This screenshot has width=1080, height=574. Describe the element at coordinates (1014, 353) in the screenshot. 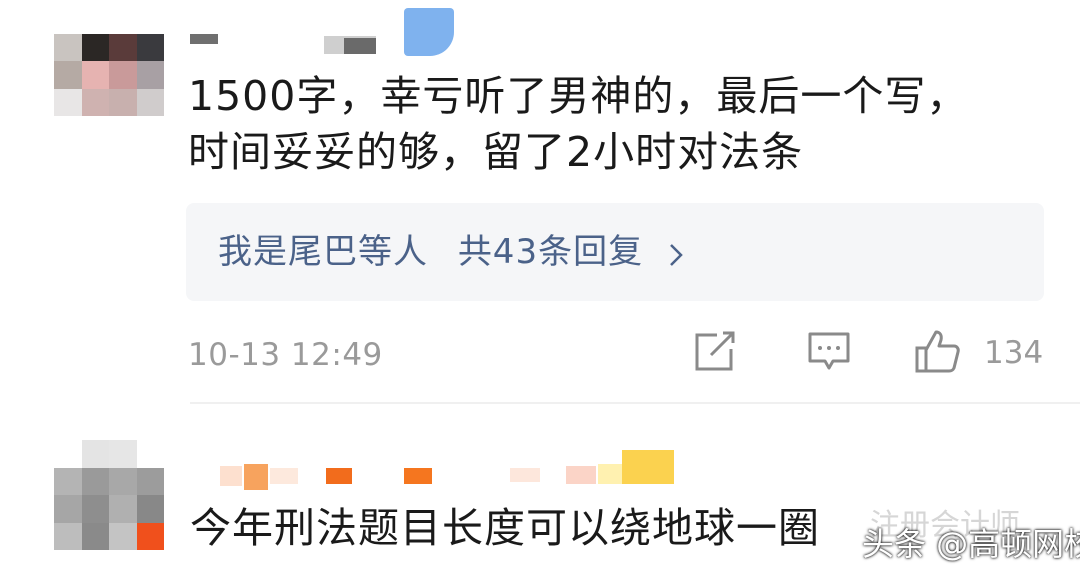

I see `like-count: 134` at that location.